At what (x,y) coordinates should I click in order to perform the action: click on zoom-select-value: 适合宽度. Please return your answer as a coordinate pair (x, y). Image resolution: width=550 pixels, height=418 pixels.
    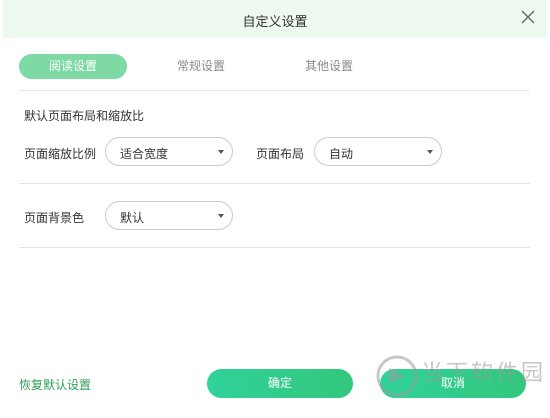
    Looking at the image, I should click on (144, 154).